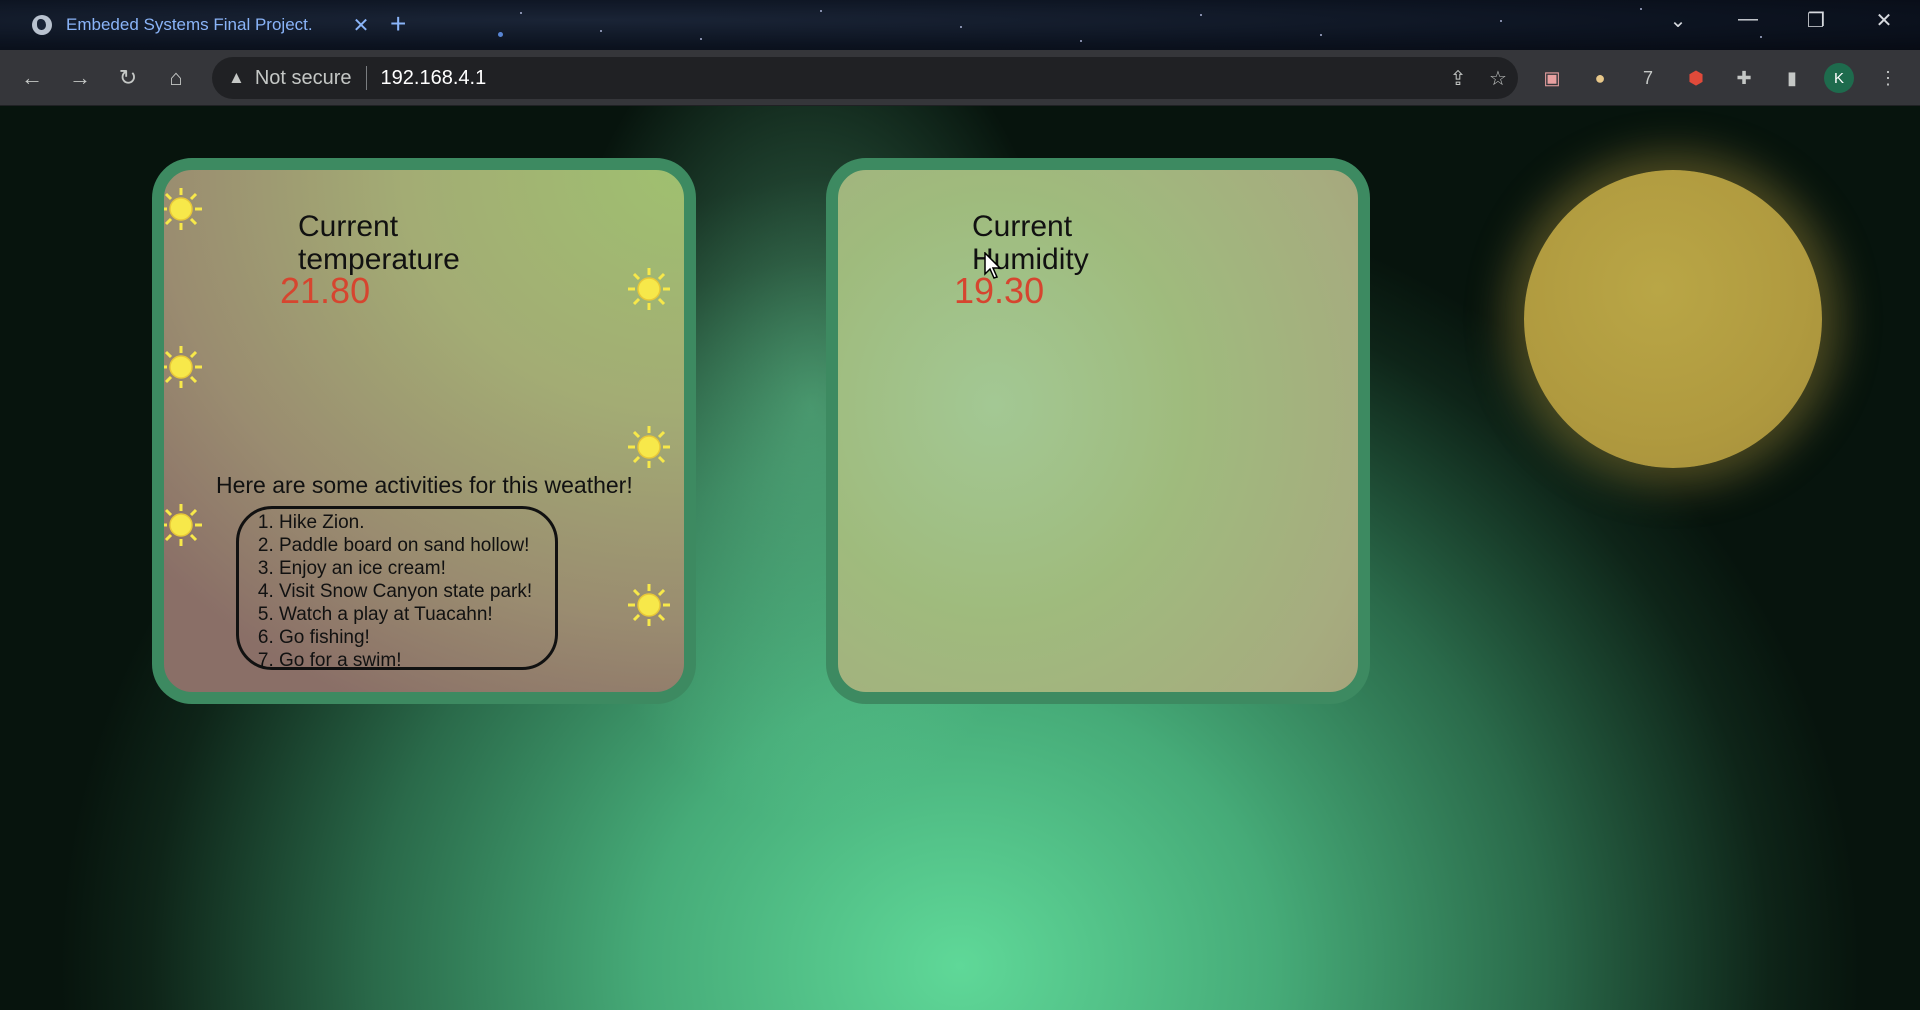  Describe the element at coordinates (1600, 78) in the screenshot. I see `extension-2-icon: ●` at that location.